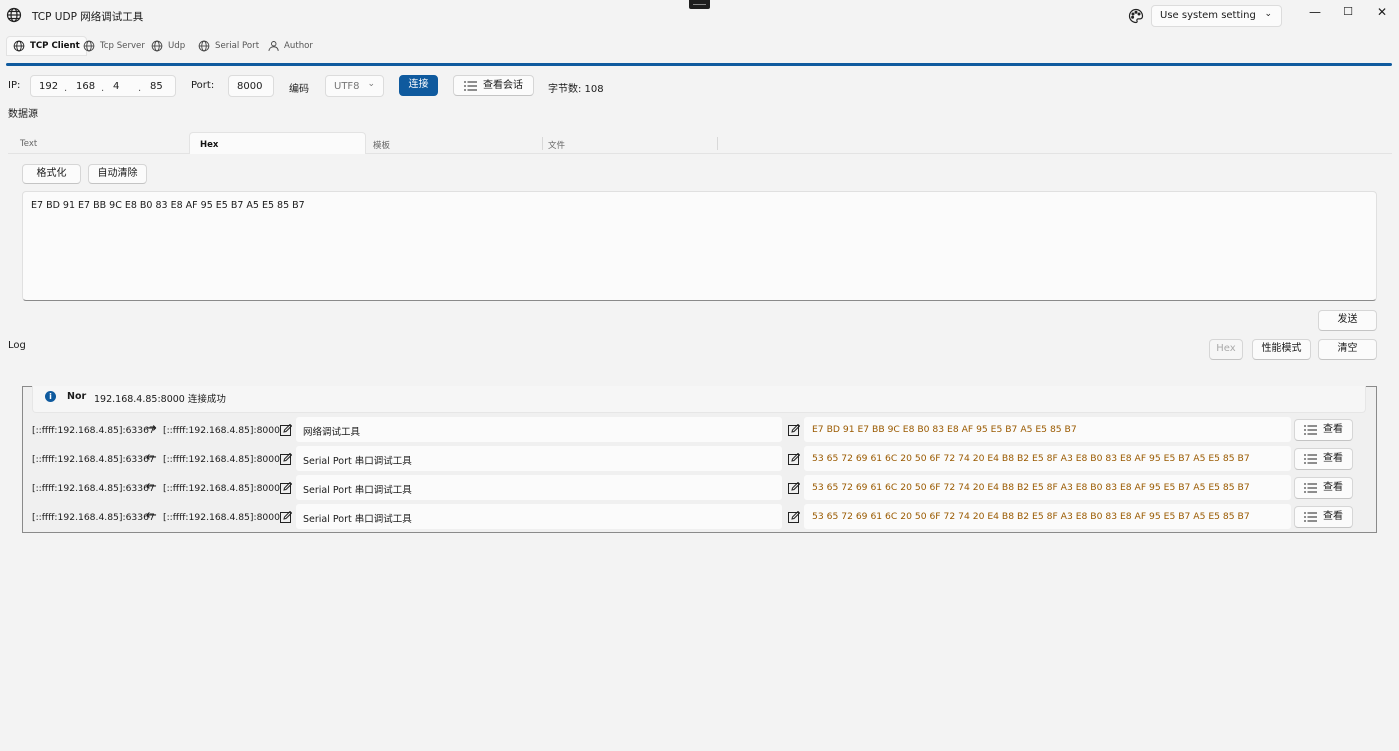 This screenshot has height=751, width=1399. I want to click on ds-tab-file: 文件, so click(556, 143).